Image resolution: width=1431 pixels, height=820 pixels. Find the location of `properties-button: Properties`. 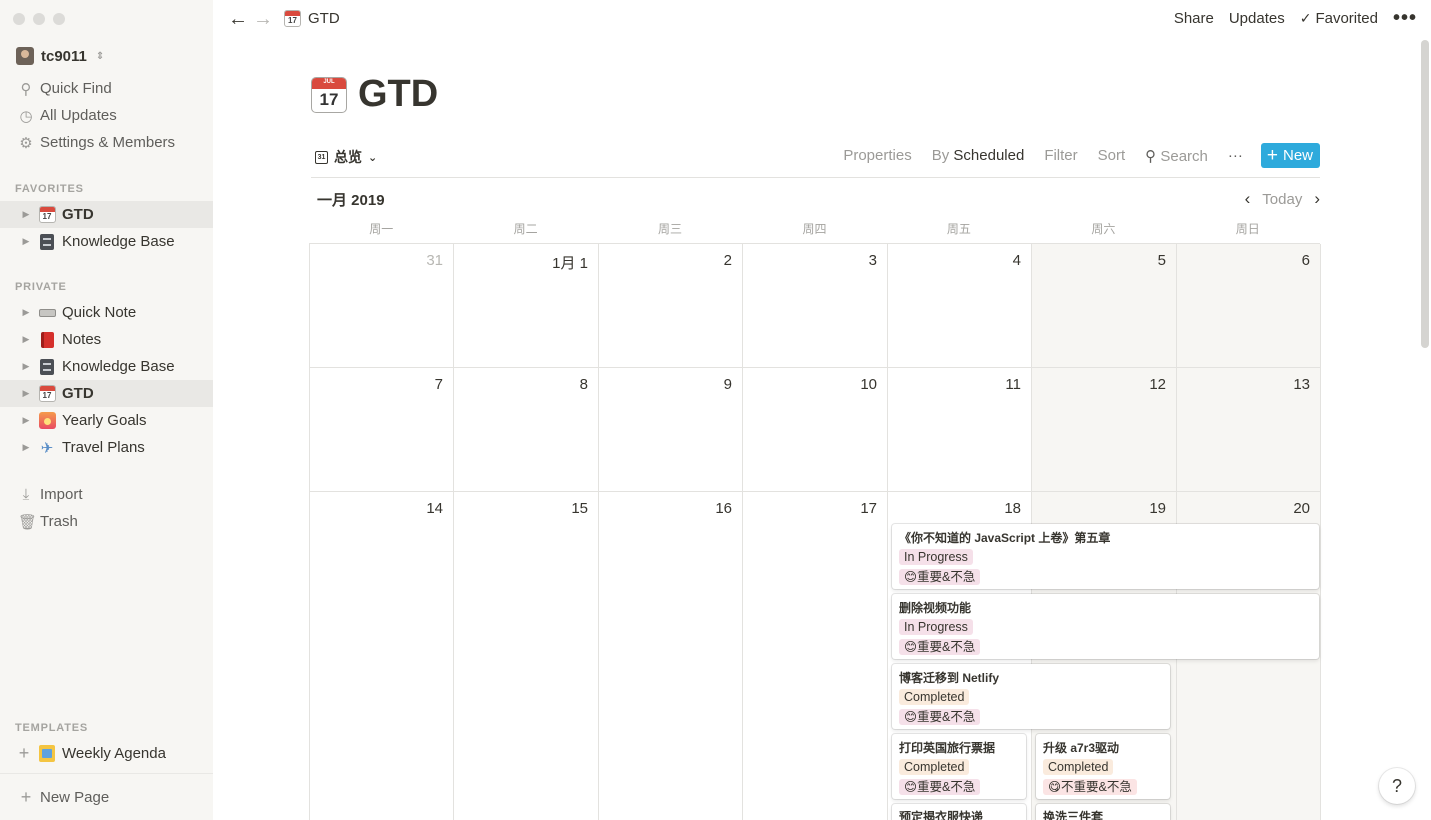

properties-button: Properties is located at coordinates (877, 155).